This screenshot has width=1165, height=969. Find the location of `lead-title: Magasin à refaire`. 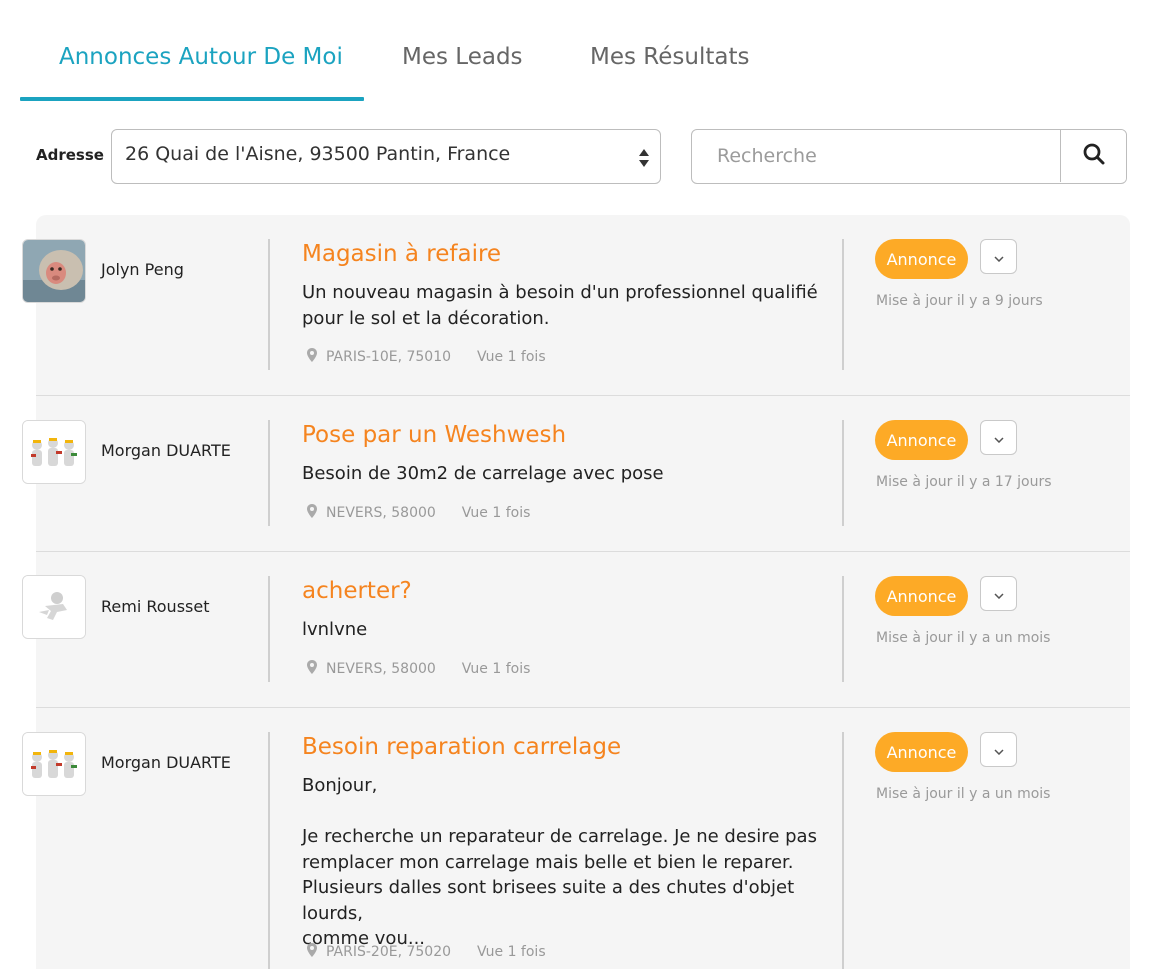

lead-title: Magasin à refaire is located at coordinates (401, 254).